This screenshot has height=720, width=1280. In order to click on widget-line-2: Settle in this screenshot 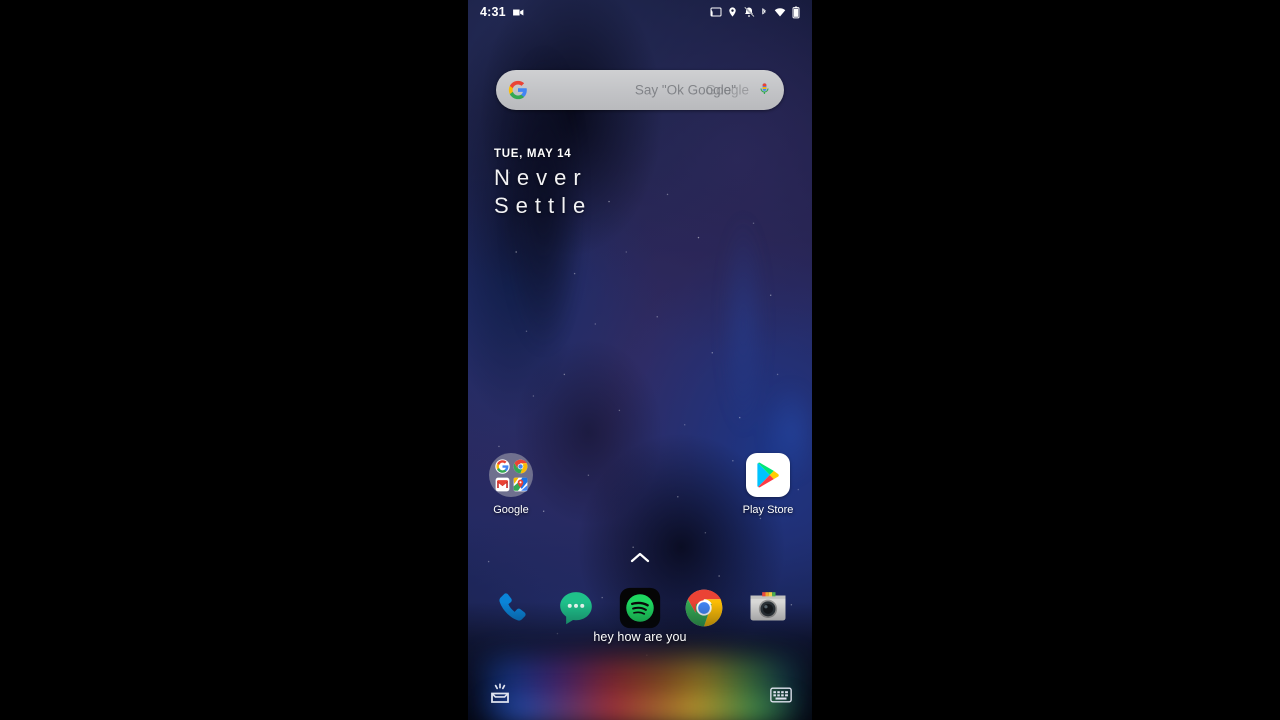, I will do `click(543, 205)`.